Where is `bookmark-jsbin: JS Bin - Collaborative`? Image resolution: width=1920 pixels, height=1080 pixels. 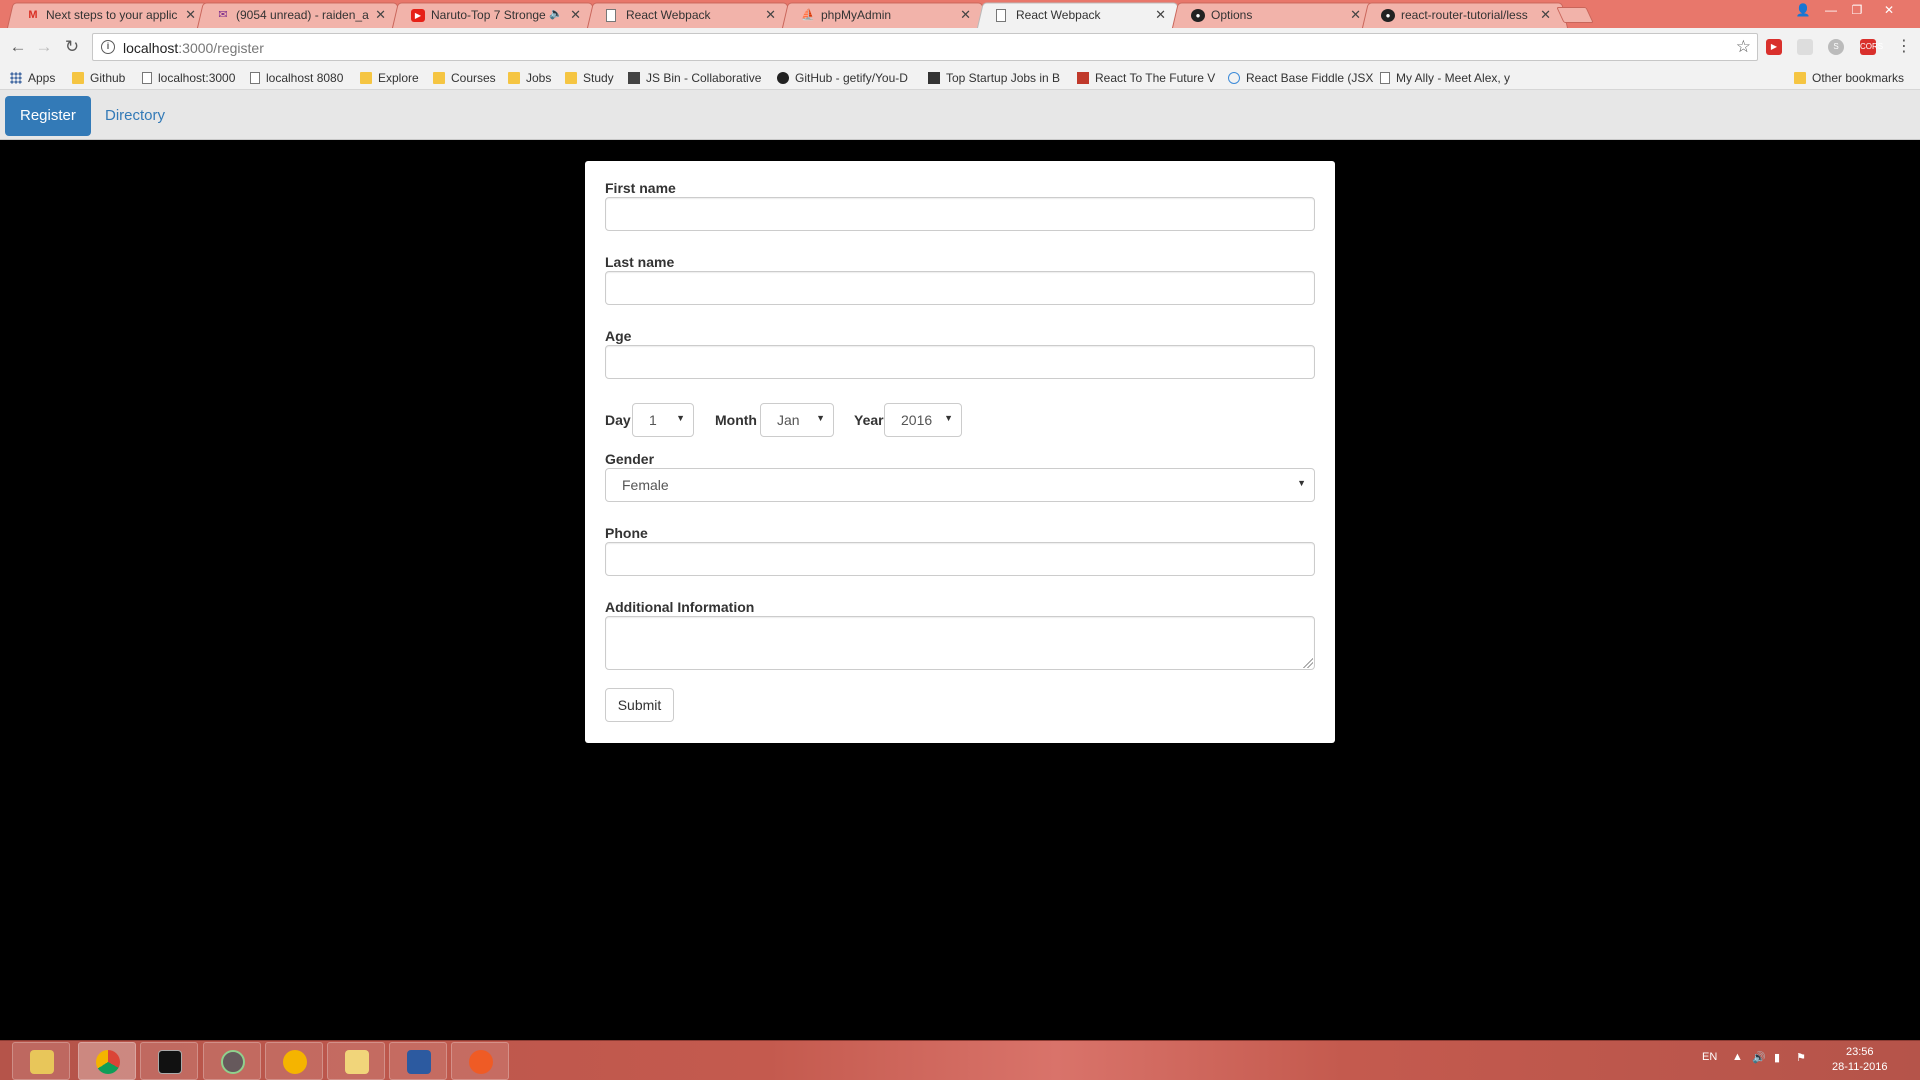 bookmark-jsbin: JS Bin - Collaborative is located at coordinates (694, 78).